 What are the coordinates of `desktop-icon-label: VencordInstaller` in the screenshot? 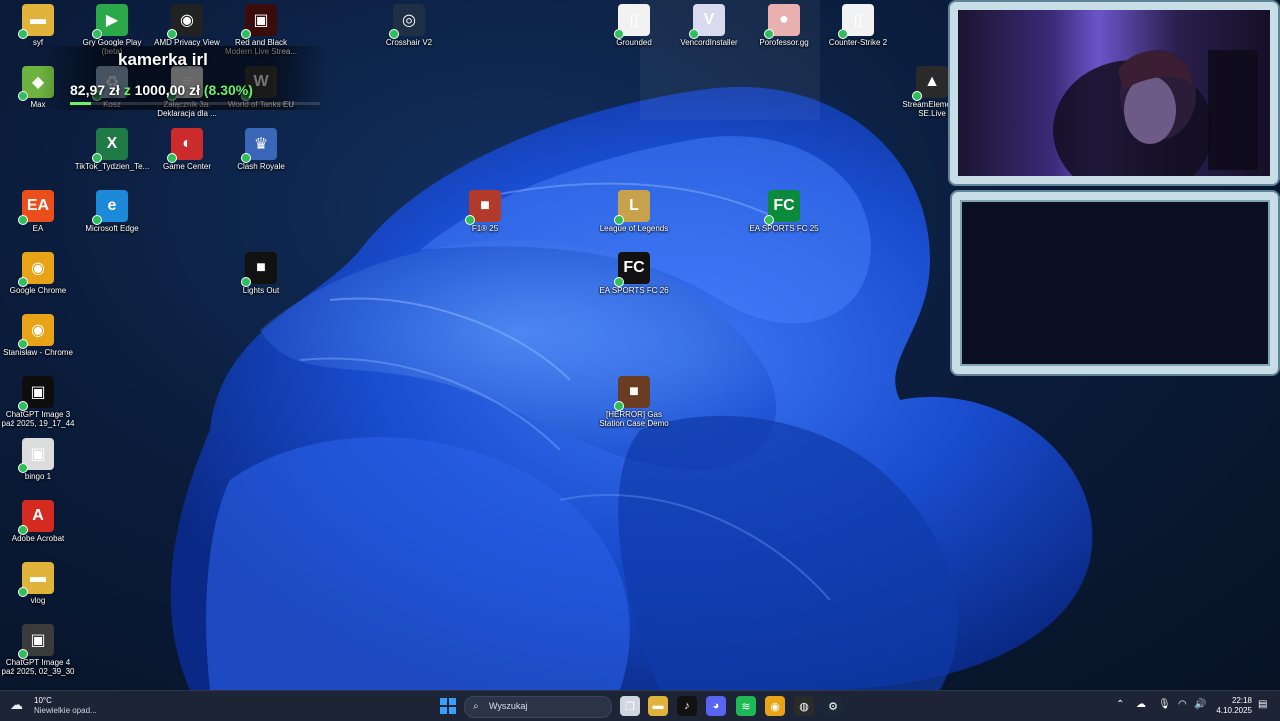 It's located at (709, 42).